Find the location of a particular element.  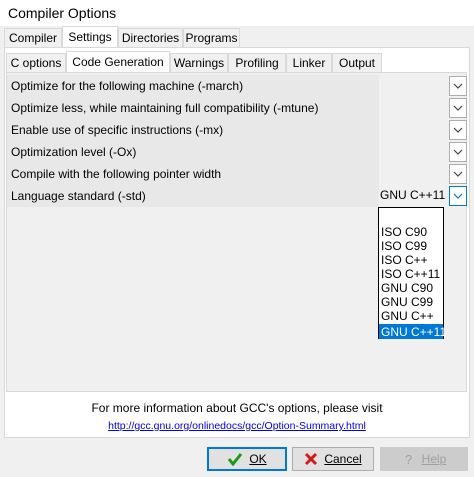

cancel-button: Cancel is located at coordinates (333, 459).